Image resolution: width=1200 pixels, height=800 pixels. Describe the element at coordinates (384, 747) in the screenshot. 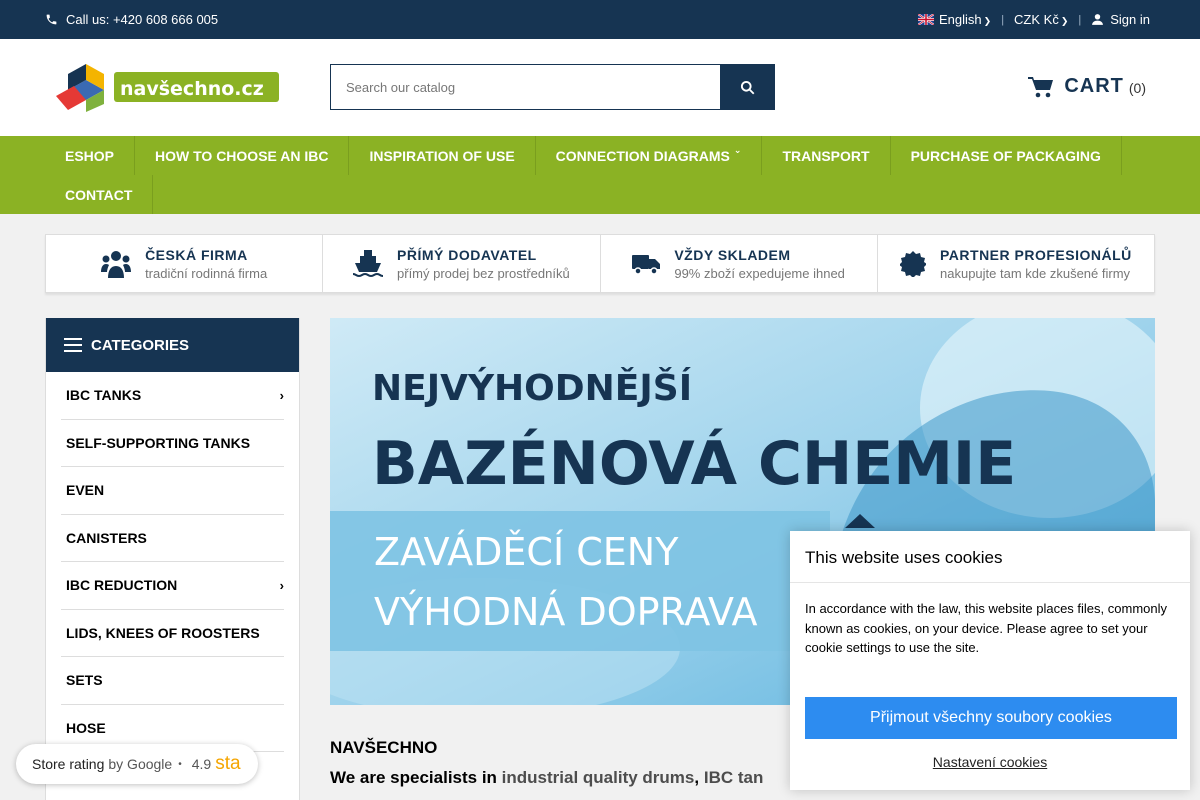

I see `about-heading: NAVŠECHNO` at that location.